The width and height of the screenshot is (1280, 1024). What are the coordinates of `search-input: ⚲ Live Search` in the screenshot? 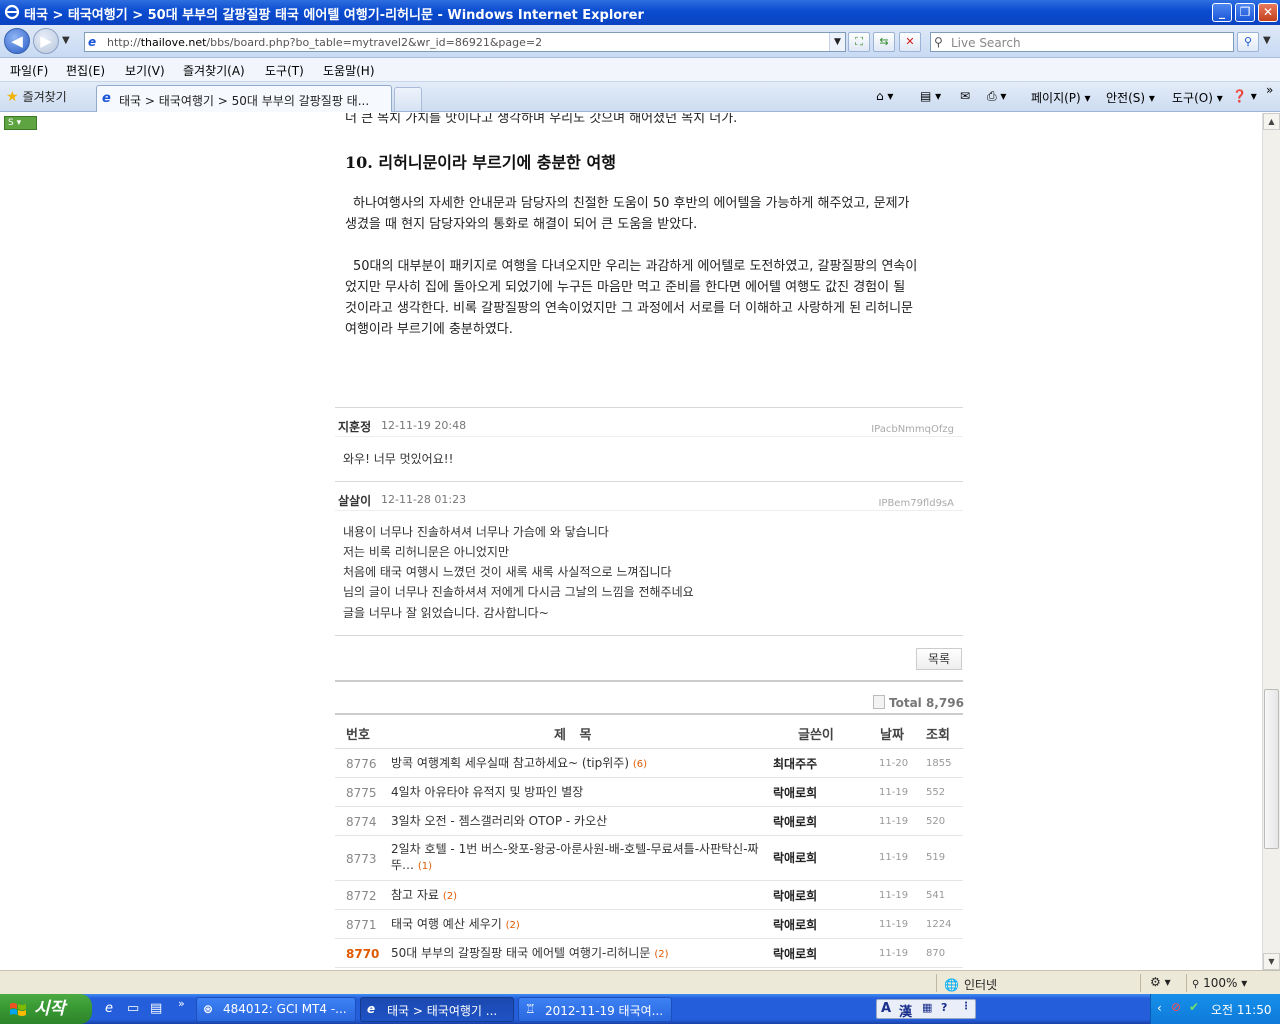 It's located at (1082, 42).